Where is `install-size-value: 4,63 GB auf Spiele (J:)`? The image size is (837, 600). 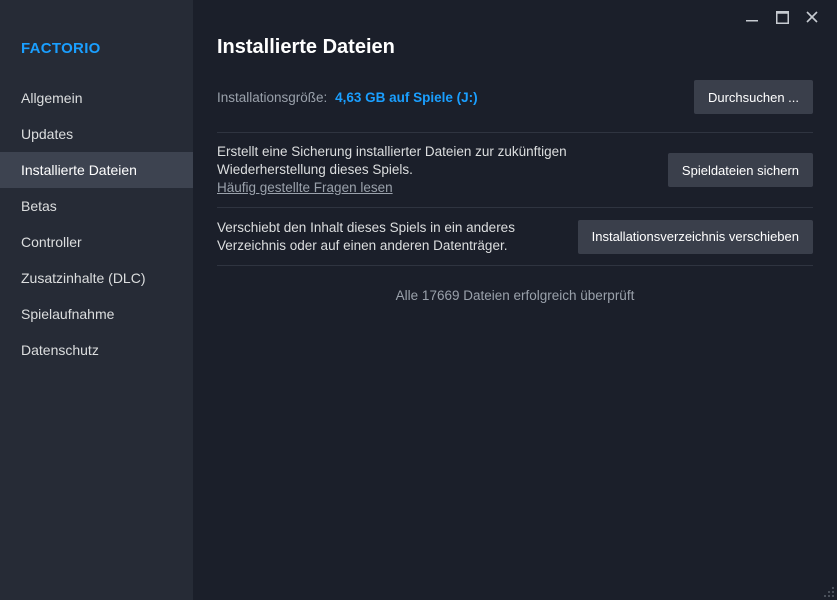 install-size-value: 4,63 GB auf Spiele (J:) is located at coordinates (406, 97).